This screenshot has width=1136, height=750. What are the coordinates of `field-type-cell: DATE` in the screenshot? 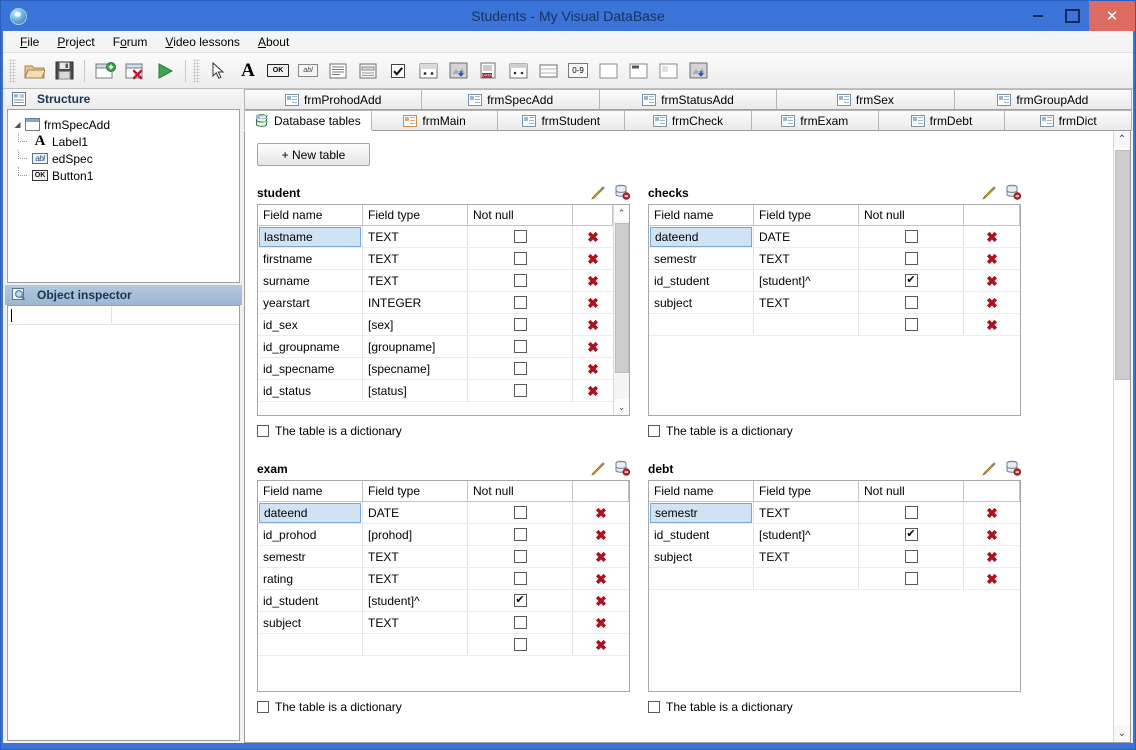 It's located at (806, 236).